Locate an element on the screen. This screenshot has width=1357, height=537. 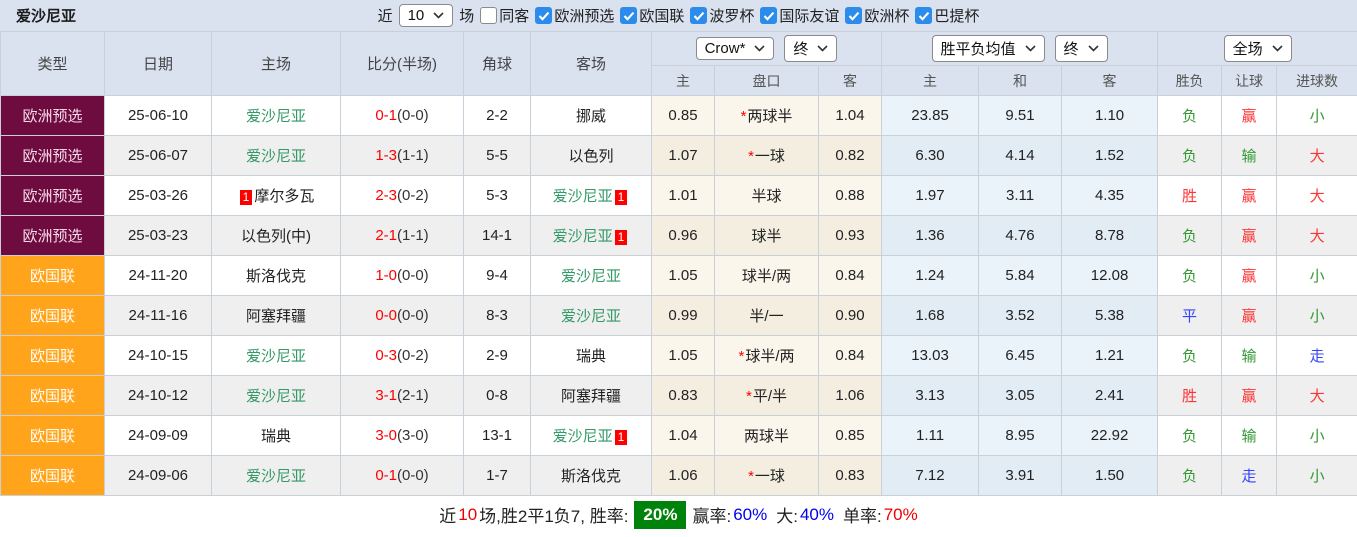
odds-home-cell: 0.83 is located at coordinates (683, 395).